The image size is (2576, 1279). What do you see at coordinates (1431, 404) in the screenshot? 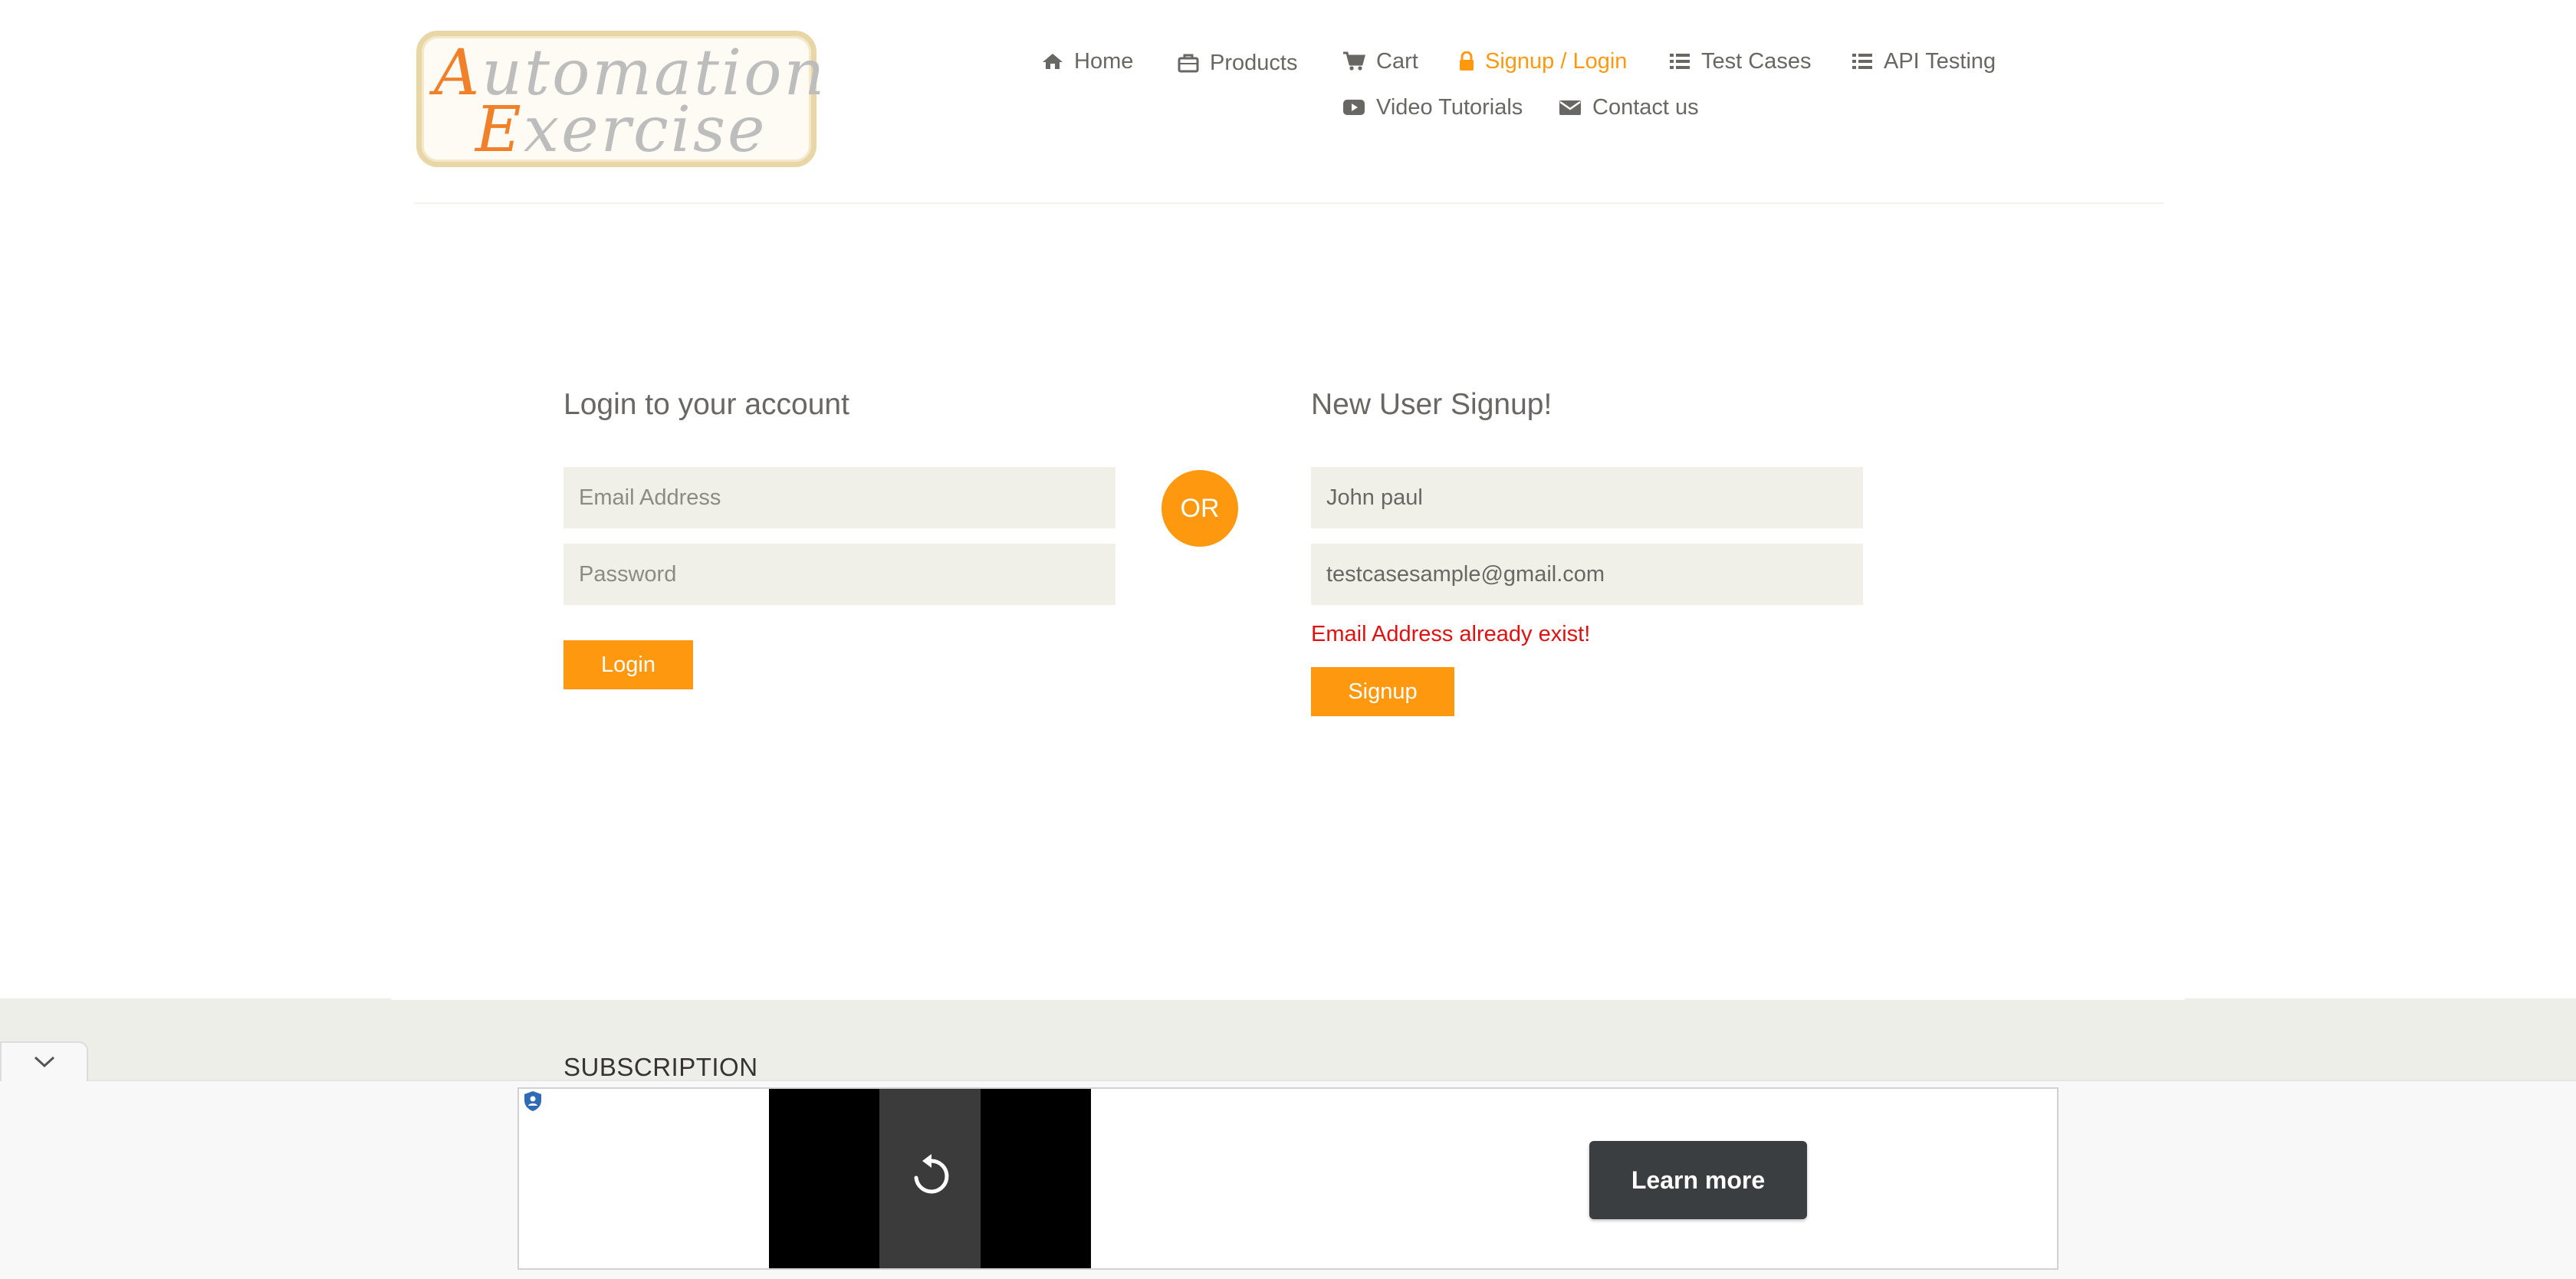
I see `signup-form-title: New User Signup!` at bounding box center [1431, 404].